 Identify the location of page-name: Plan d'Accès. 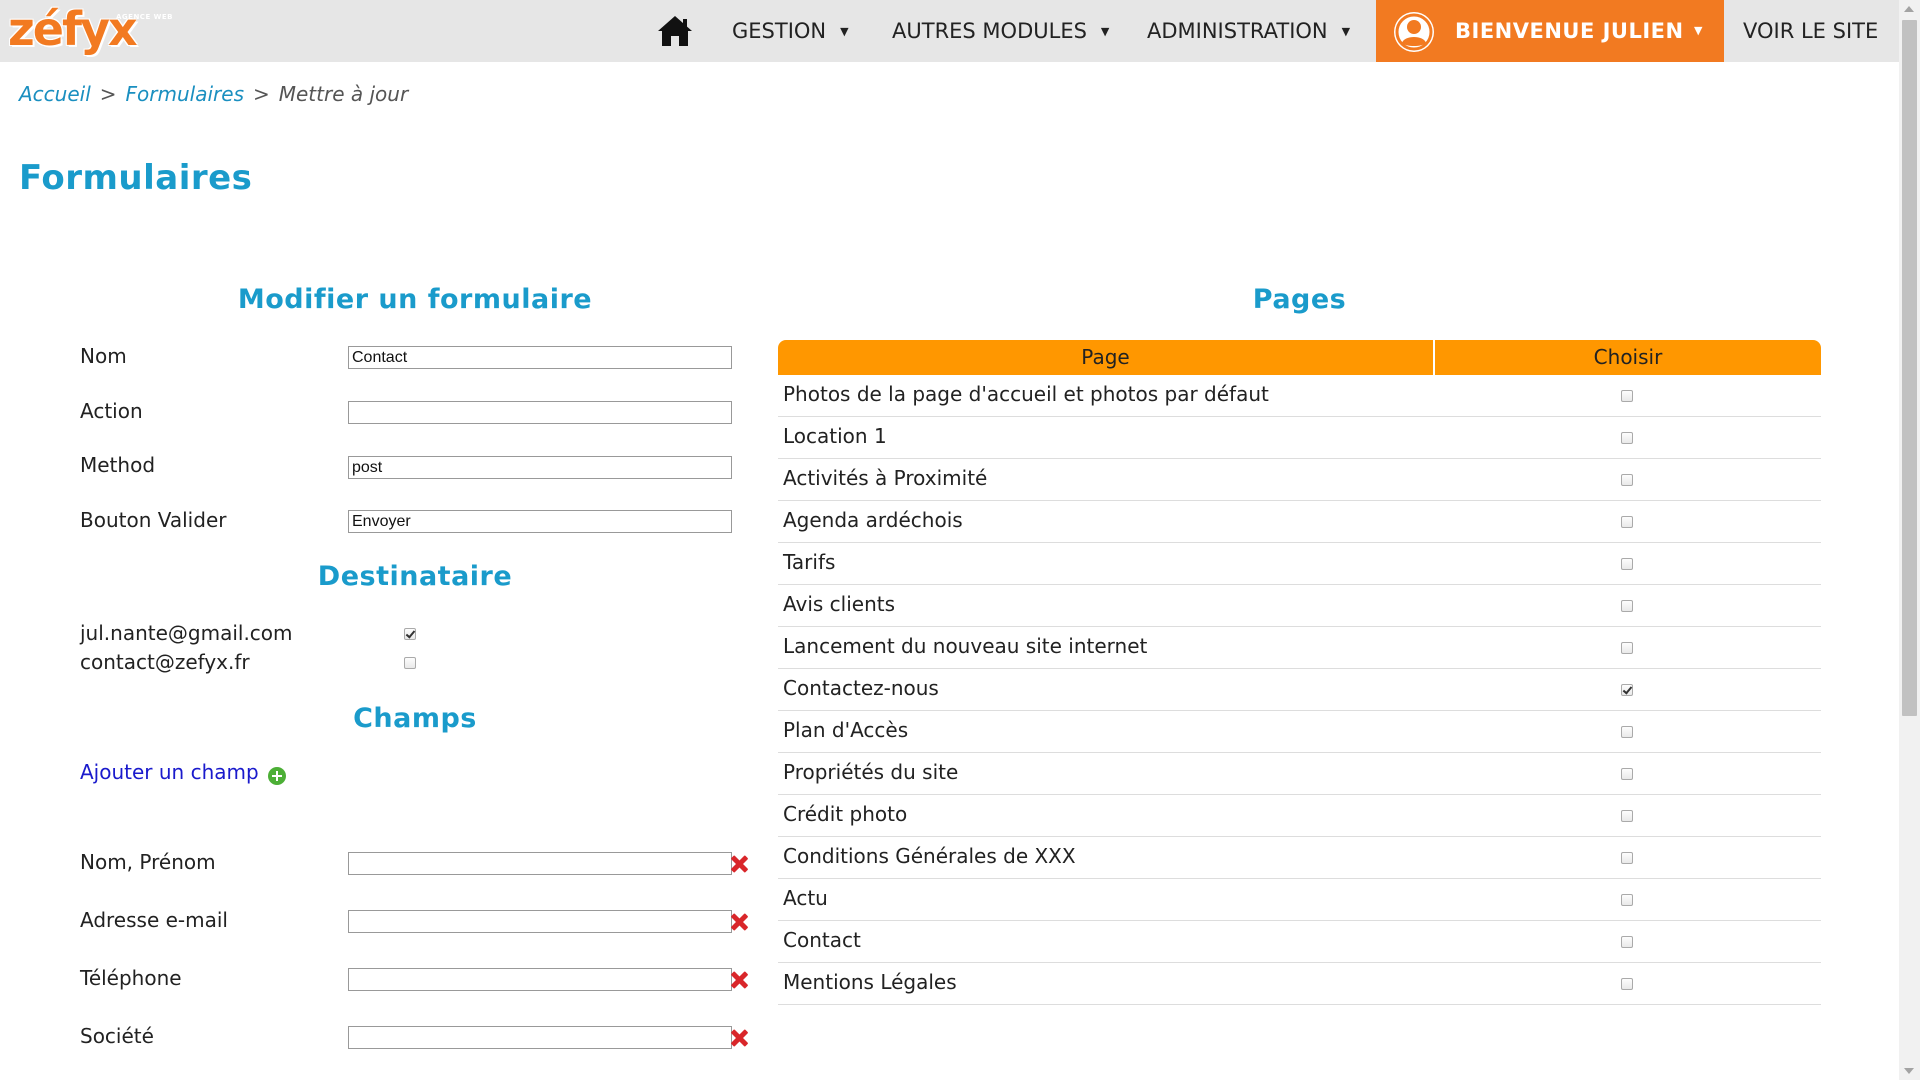
(846, 730).